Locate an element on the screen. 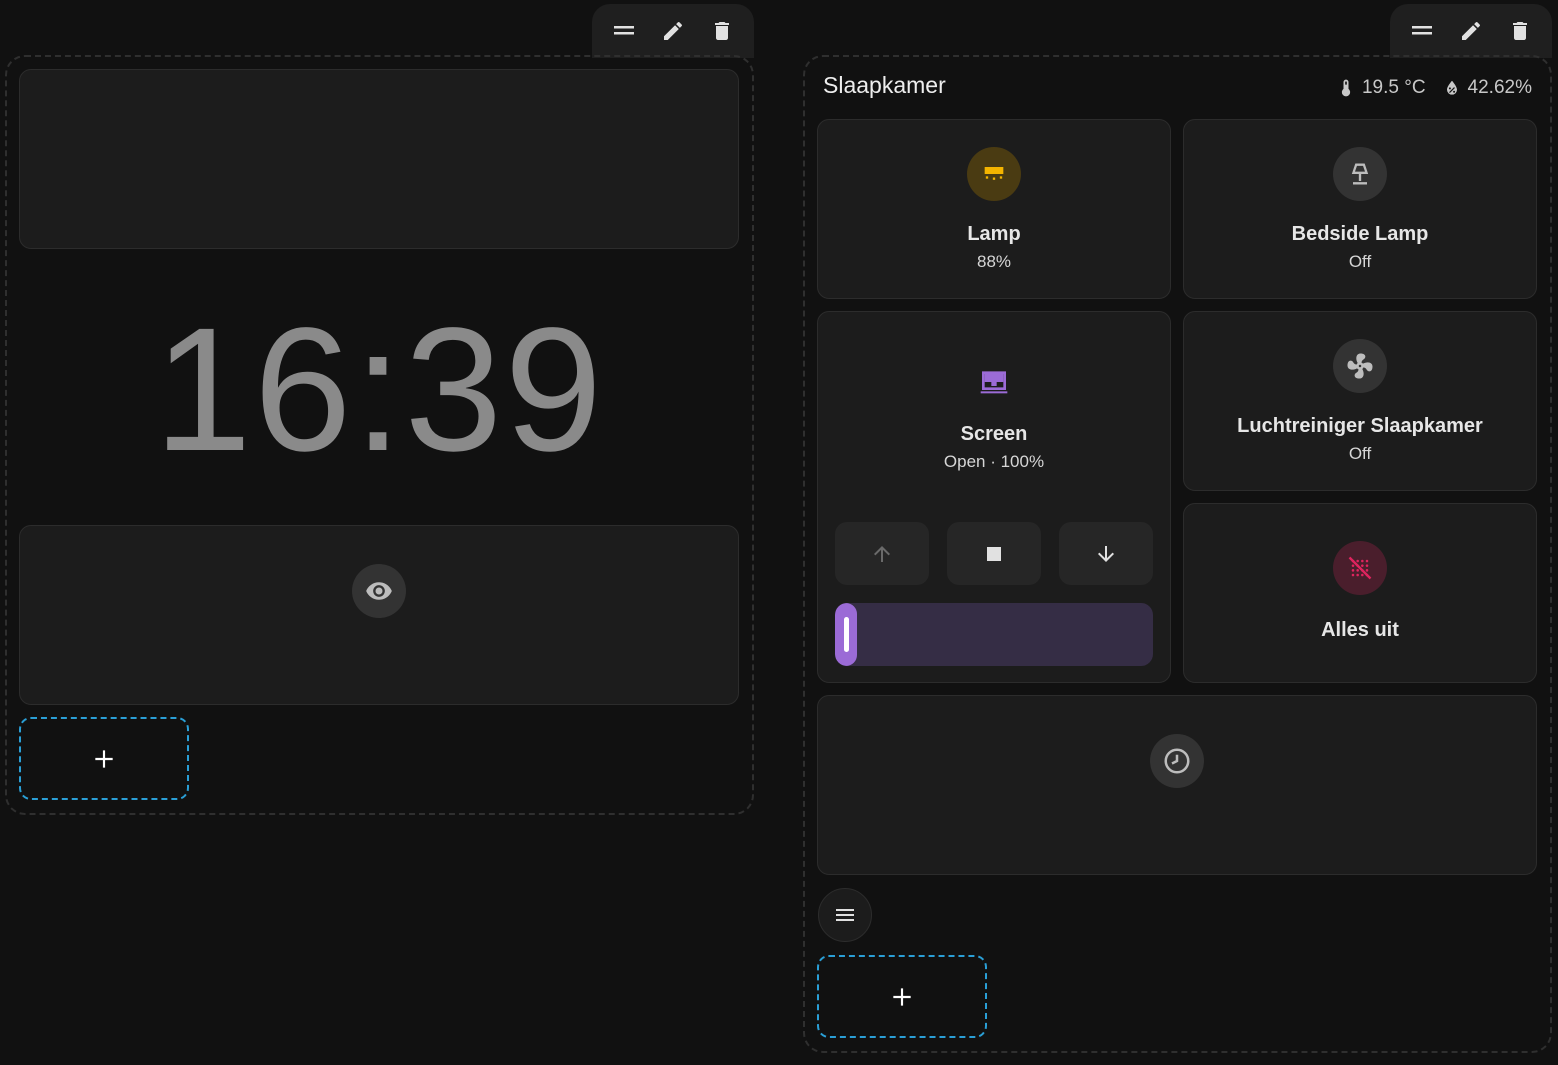 The width and height of the screenshot is (1558, 1065). arrow-up-icon is located at coordinates (882, 553).